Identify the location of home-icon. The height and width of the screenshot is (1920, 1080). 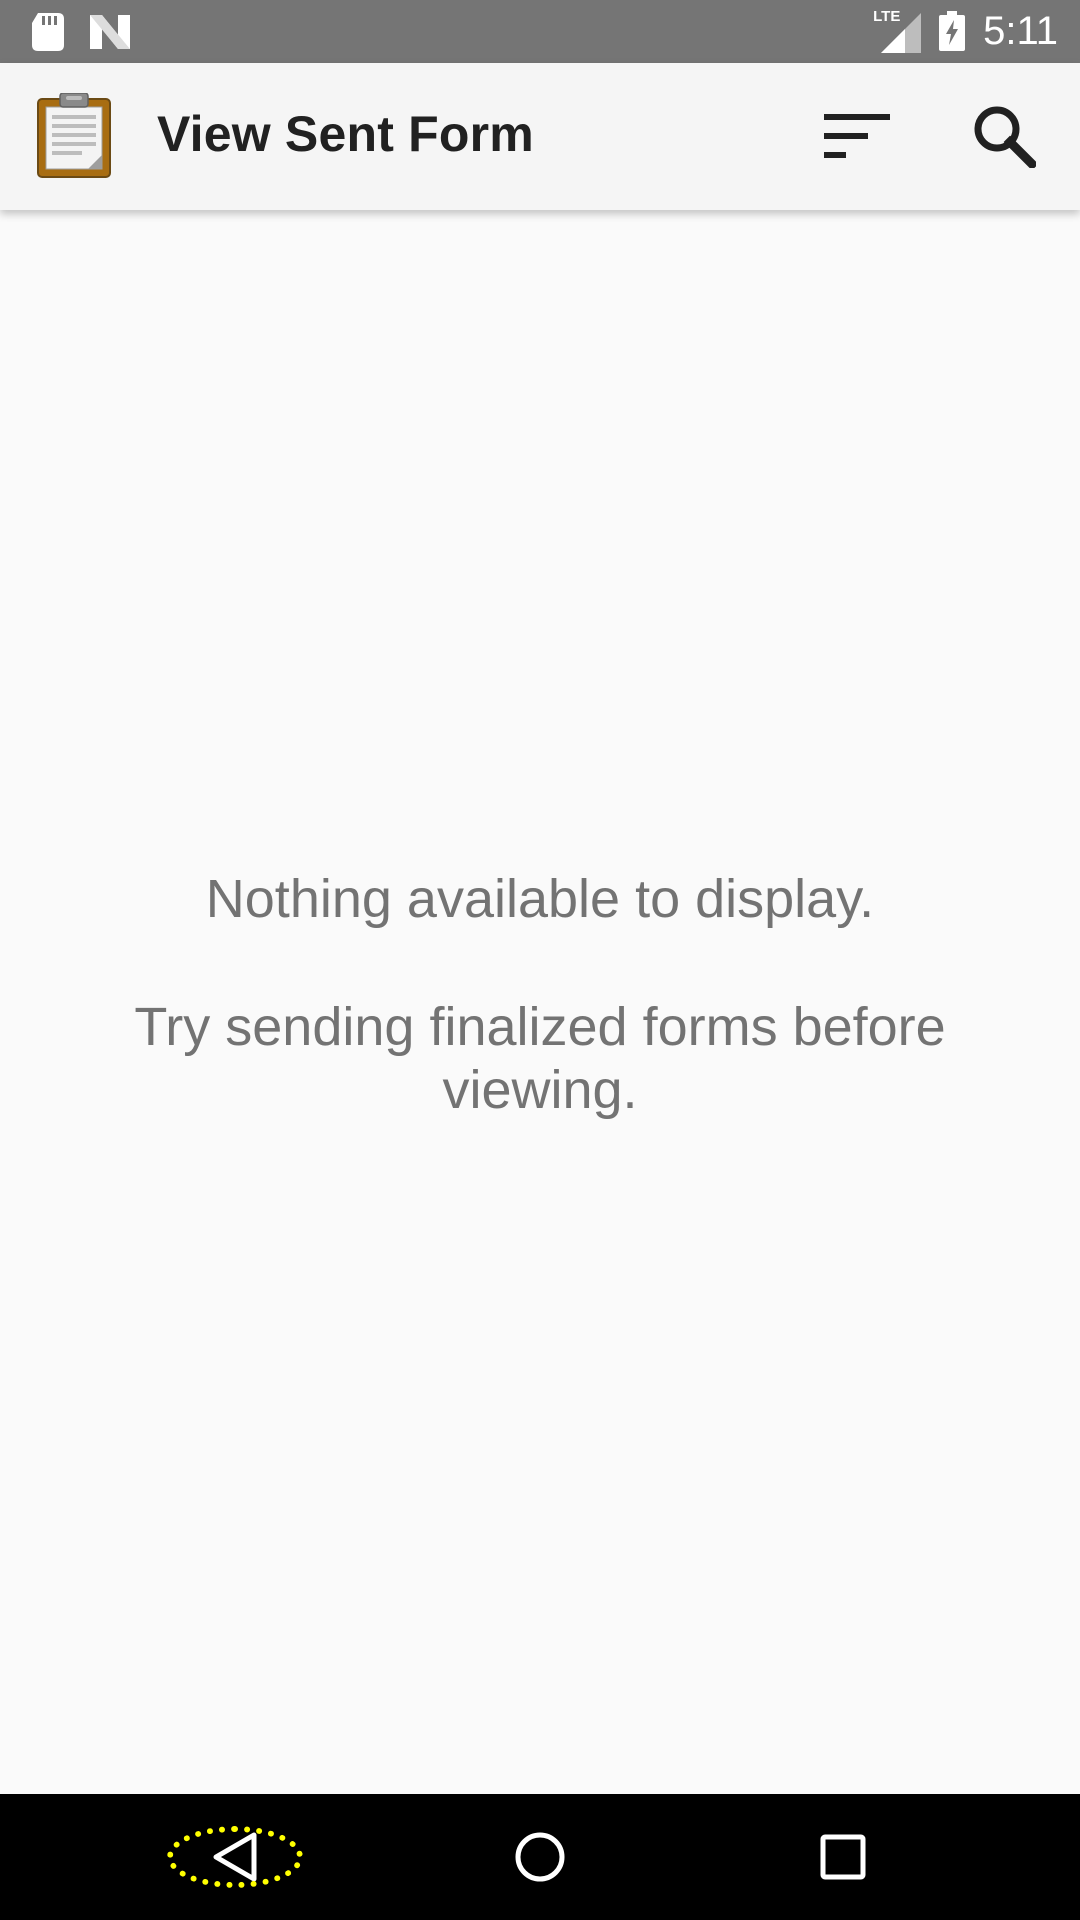
(540, 1857).